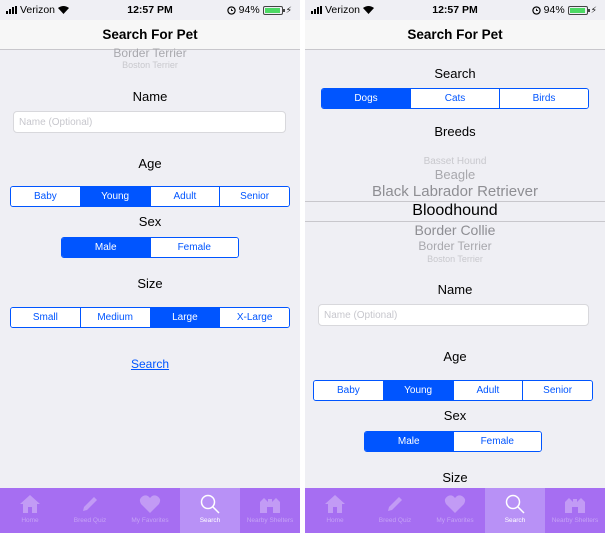  I want to click on size-segmented-control: Small Medium Large X-Large, so click(150, 317).